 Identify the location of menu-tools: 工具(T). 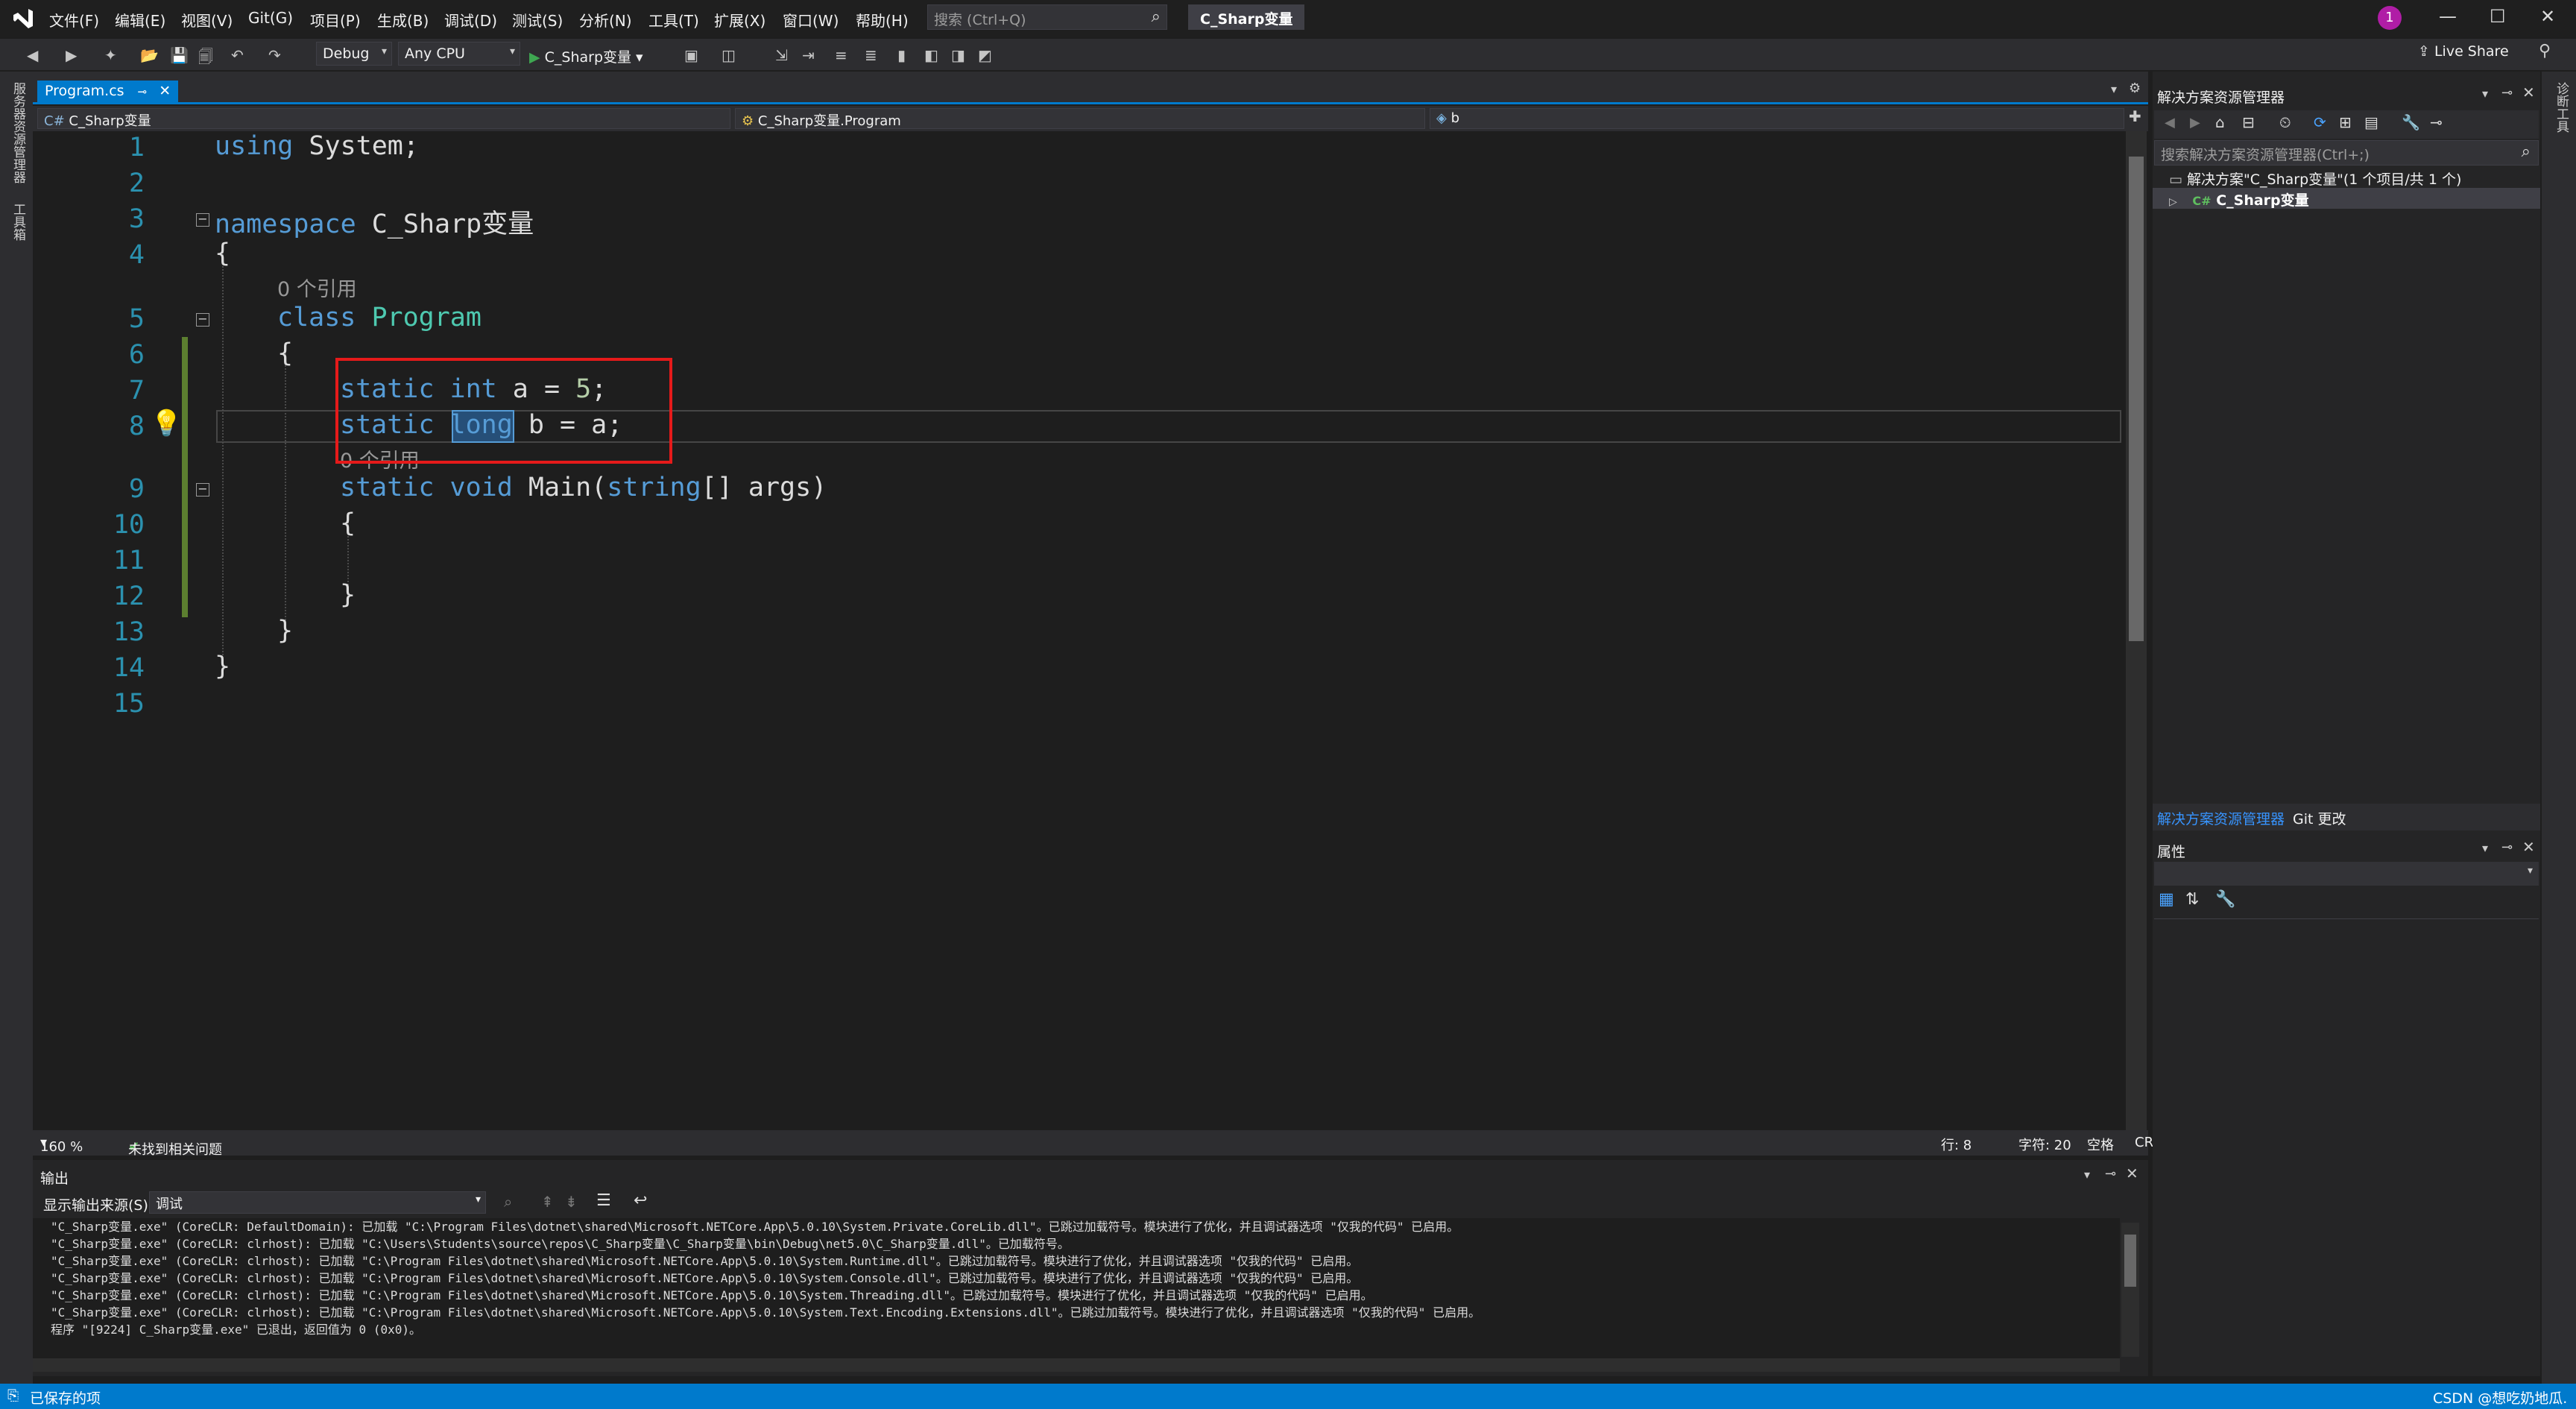
(673, 20).